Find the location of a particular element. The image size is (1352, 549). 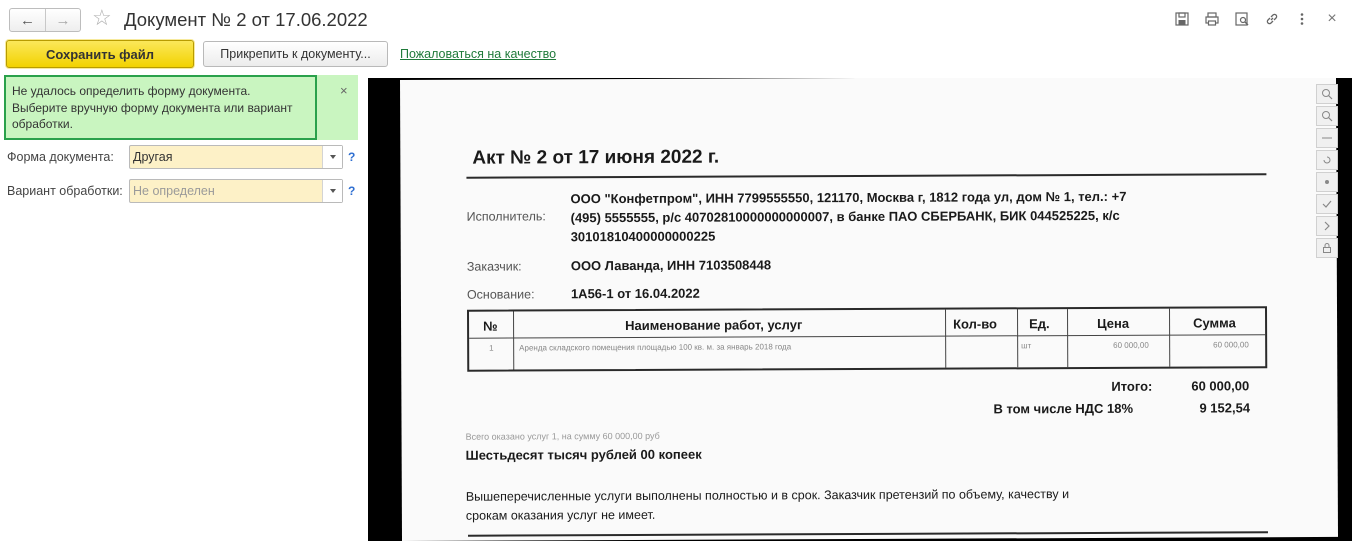

executor-label: Исполнитель: is located at coordinates (506, 216).